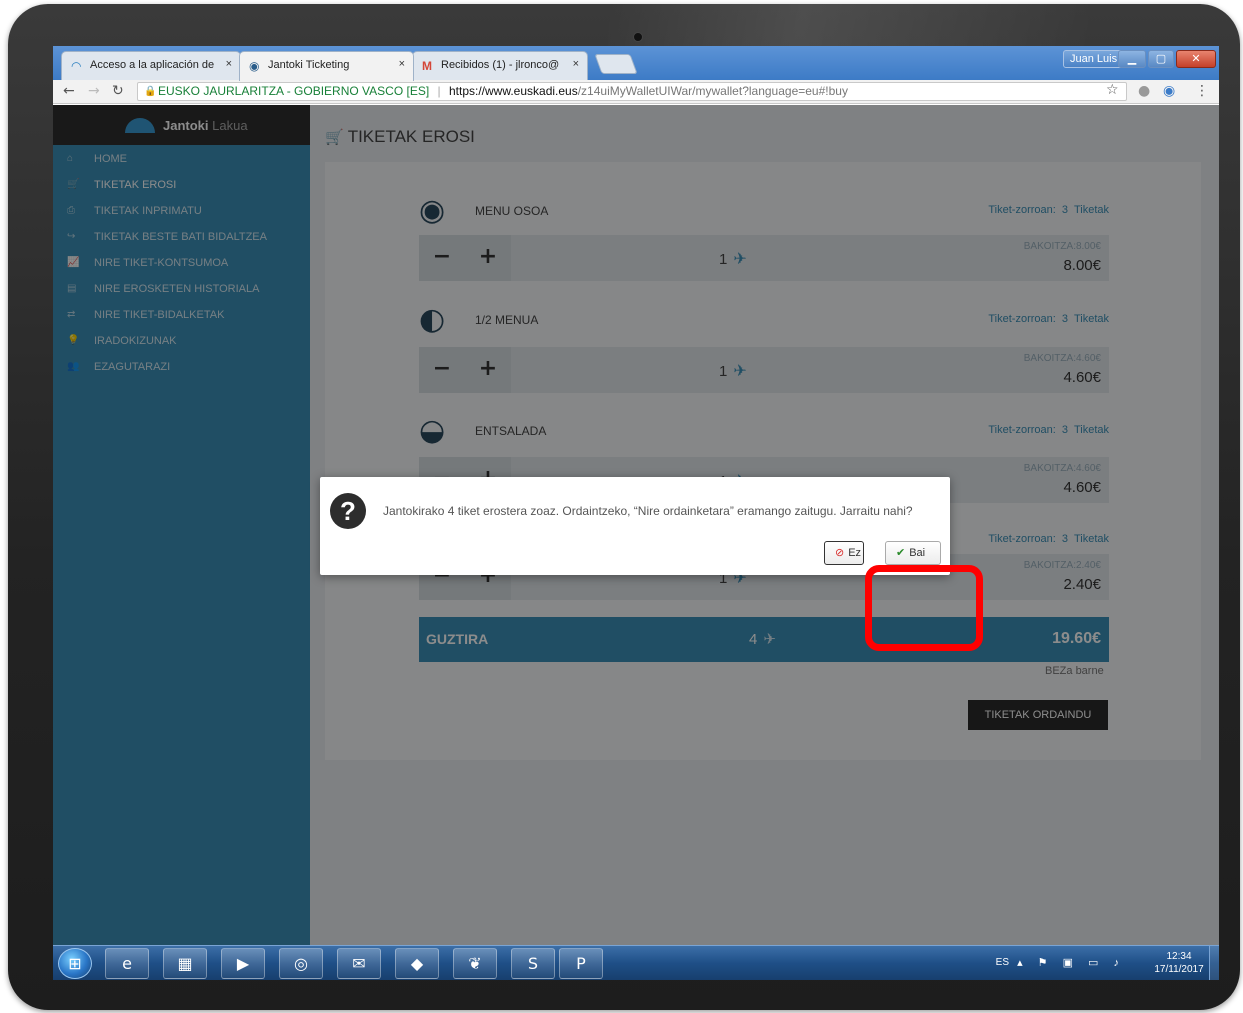 Image resolution: width=1243 pixels, height=1013 pixels. Describe the element at coordinates (75, 963) in the screenshot. I see `start-button: ⊞` at that location.